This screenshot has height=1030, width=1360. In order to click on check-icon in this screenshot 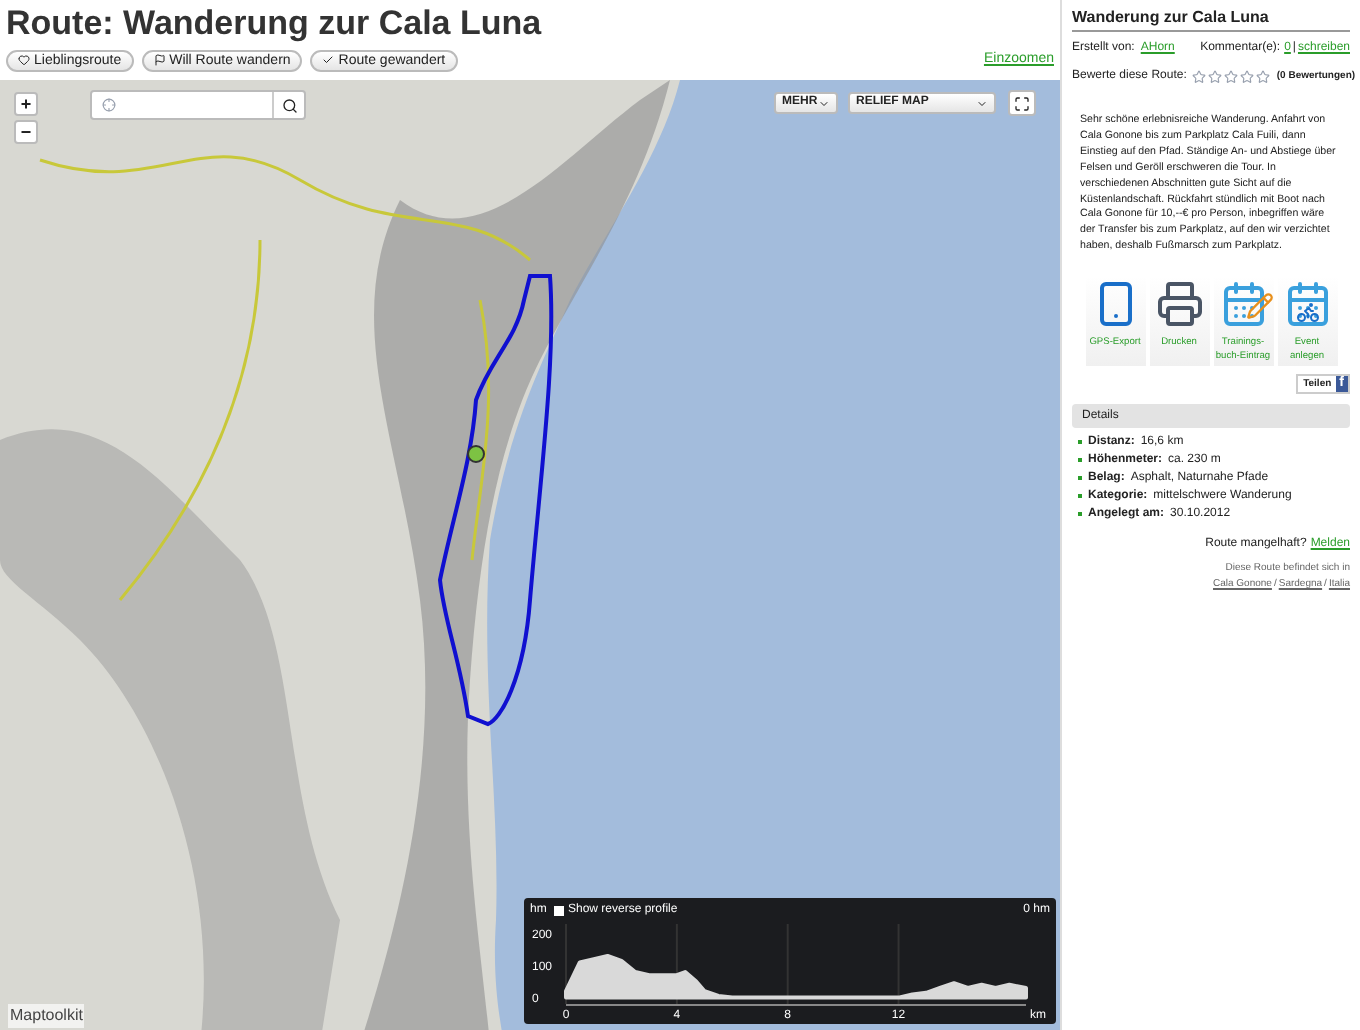, I will do `click(328, 60)`.